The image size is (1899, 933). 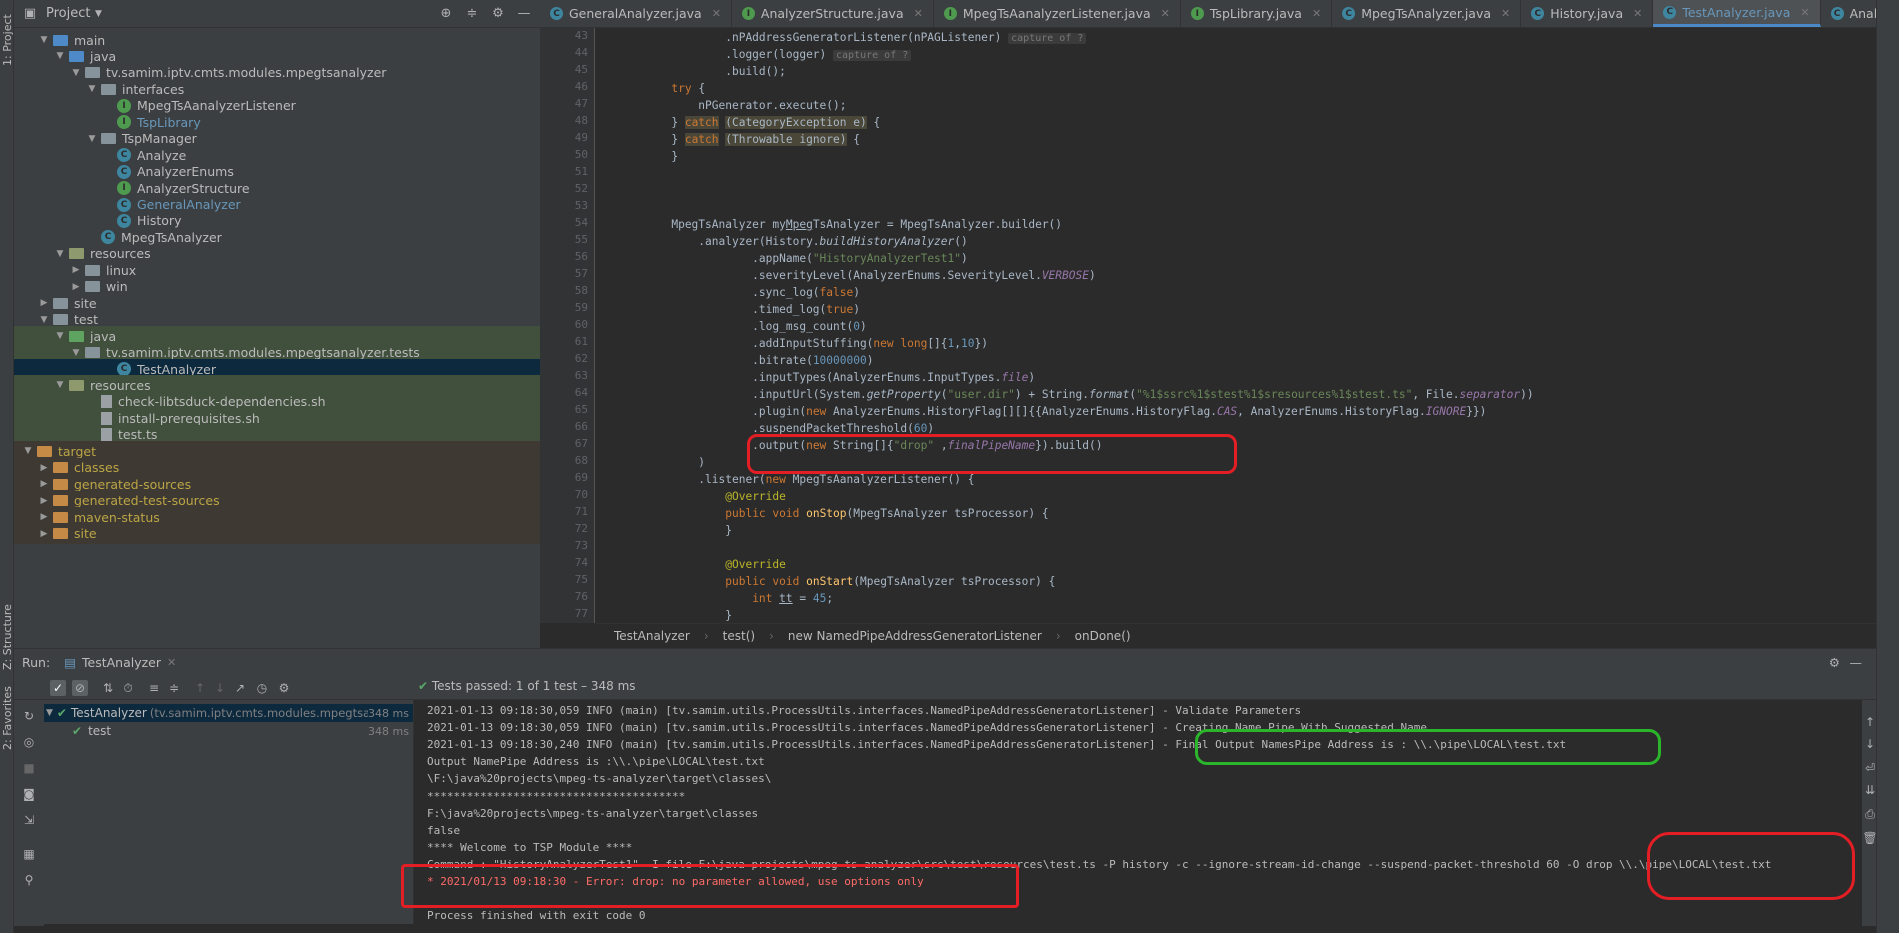 I want to click on tree-node-site: ▶ site, so click(x=277, y=533).